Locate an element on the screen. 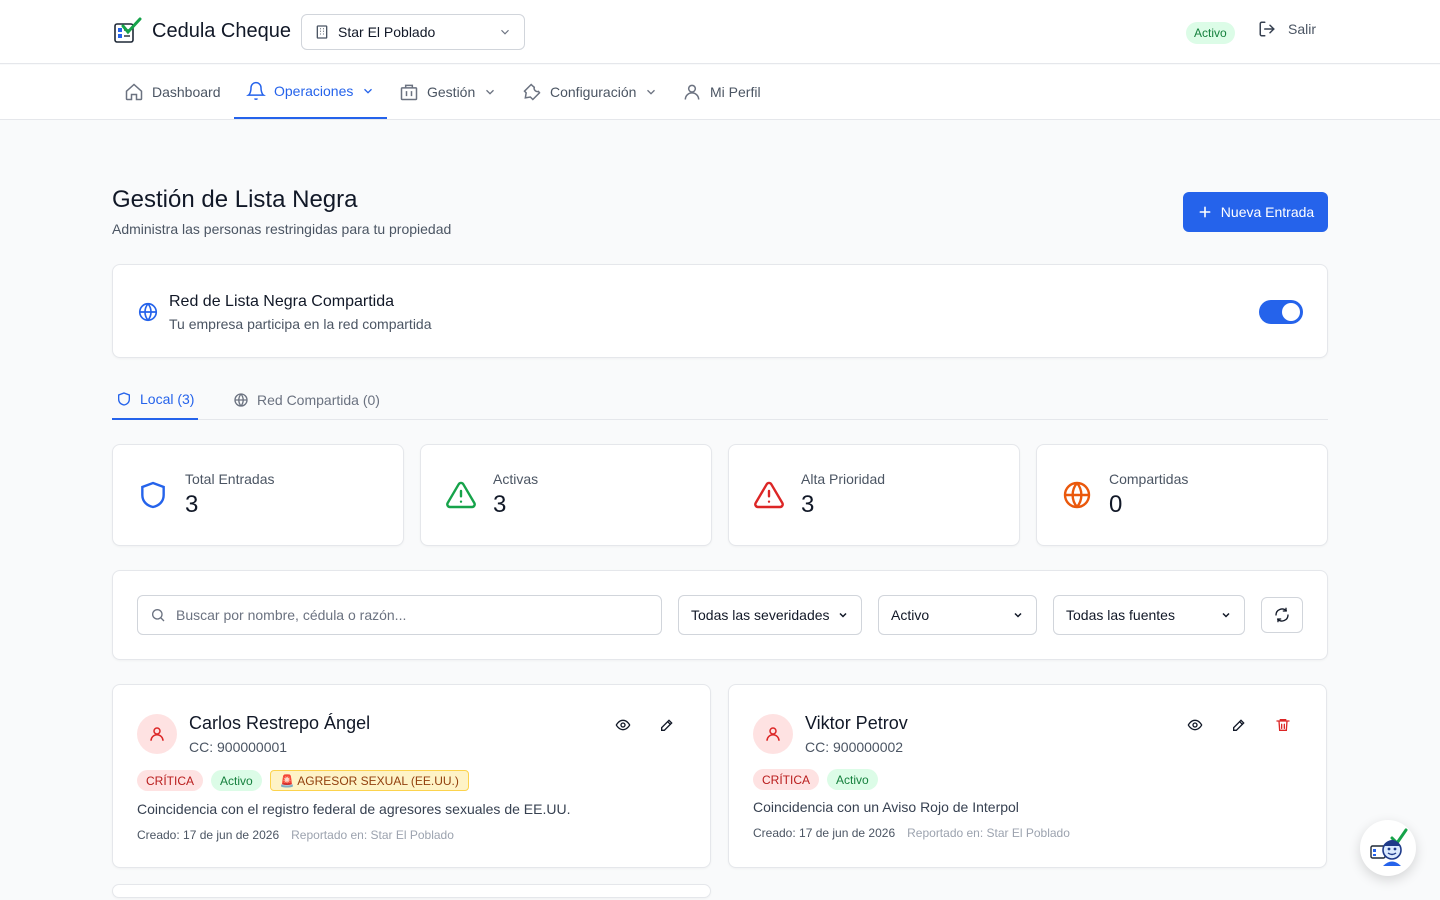  refresh-icon is located at coordinates (1282, 615).